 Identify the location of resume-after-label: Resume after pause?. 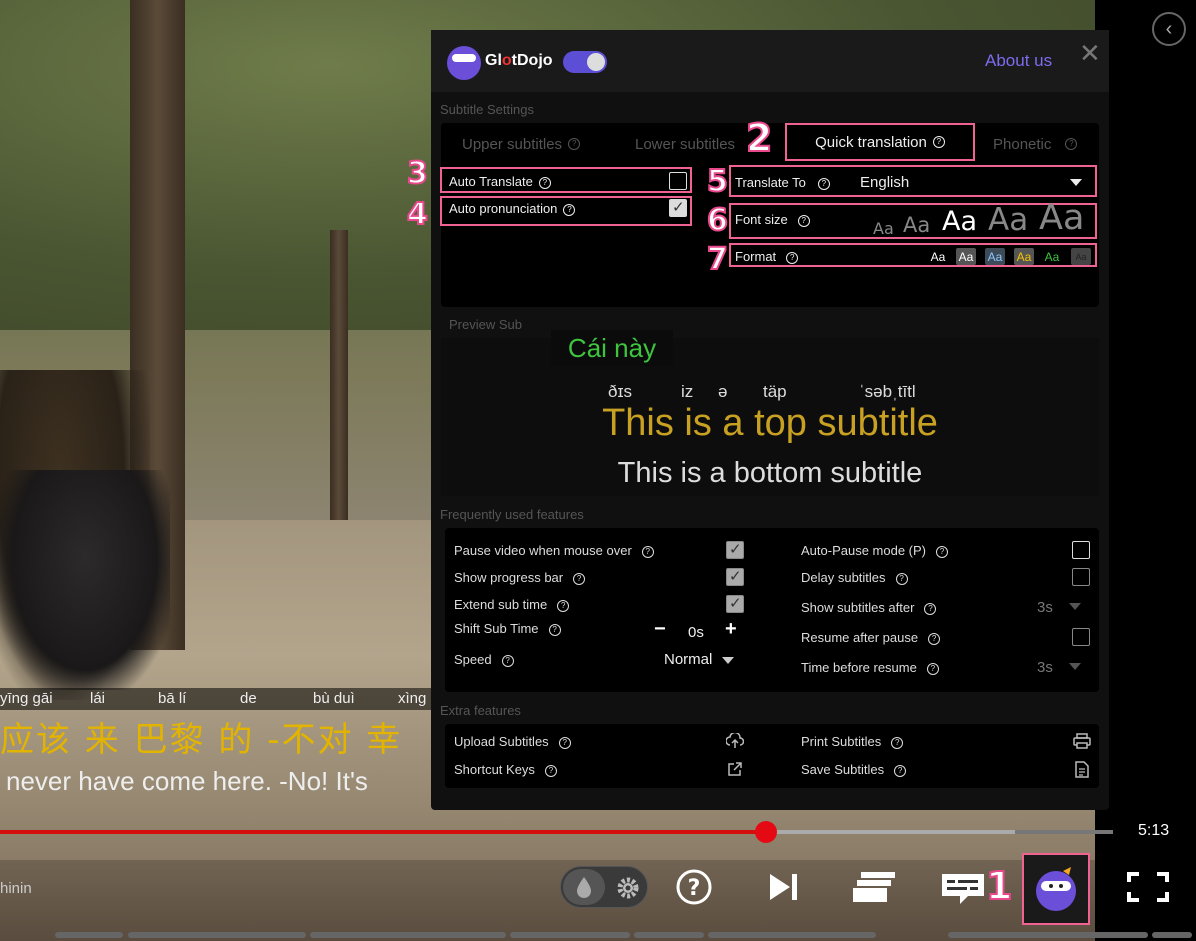
(871, 637).